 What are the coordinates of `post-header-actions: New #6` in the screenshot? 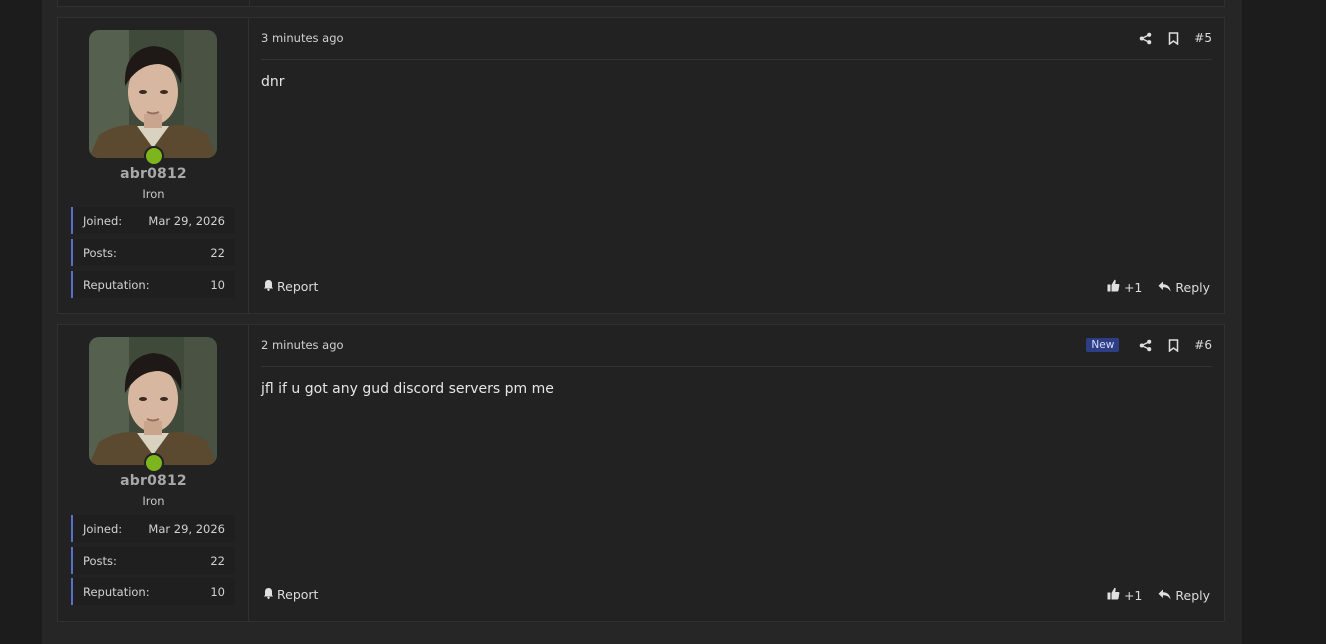 It's located at (1149, 345).